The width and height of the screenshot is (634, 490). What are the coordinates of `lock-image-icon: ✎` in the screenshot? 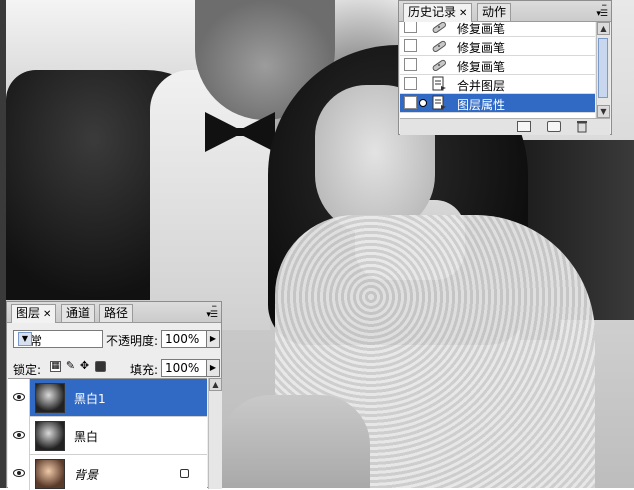 It's located at (70, 366).